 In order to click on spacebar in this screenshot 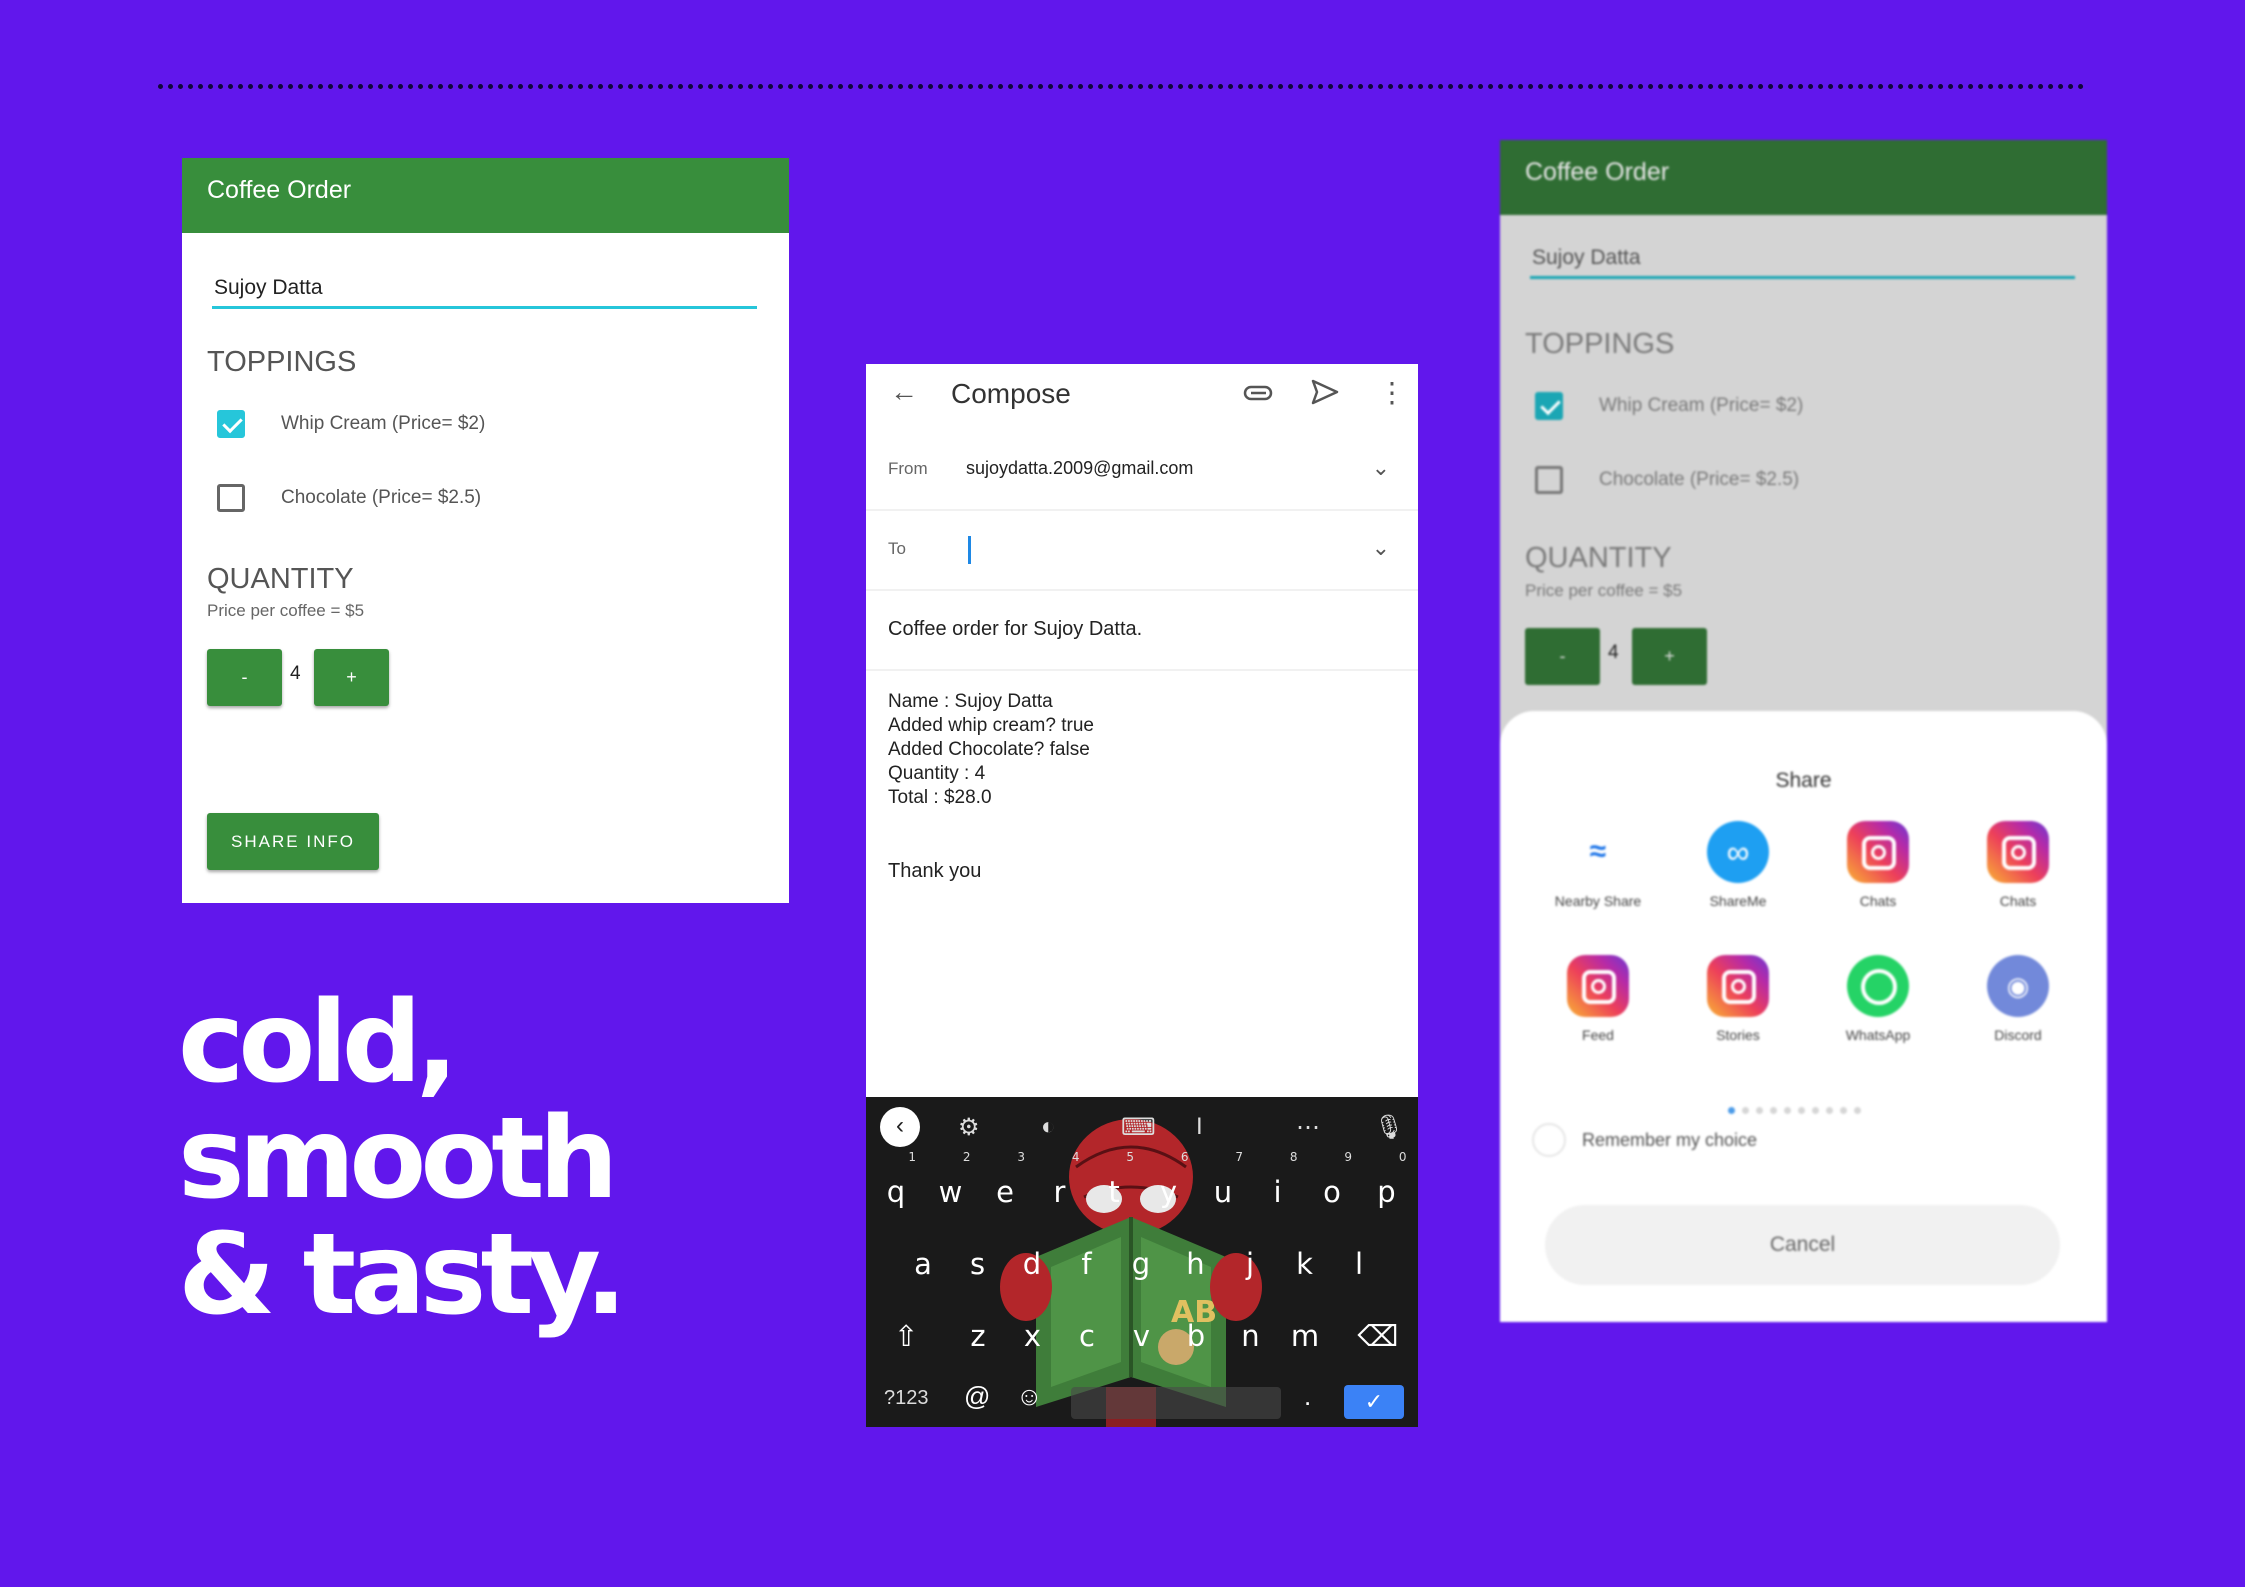, I will do `click(1176, 1403)`.